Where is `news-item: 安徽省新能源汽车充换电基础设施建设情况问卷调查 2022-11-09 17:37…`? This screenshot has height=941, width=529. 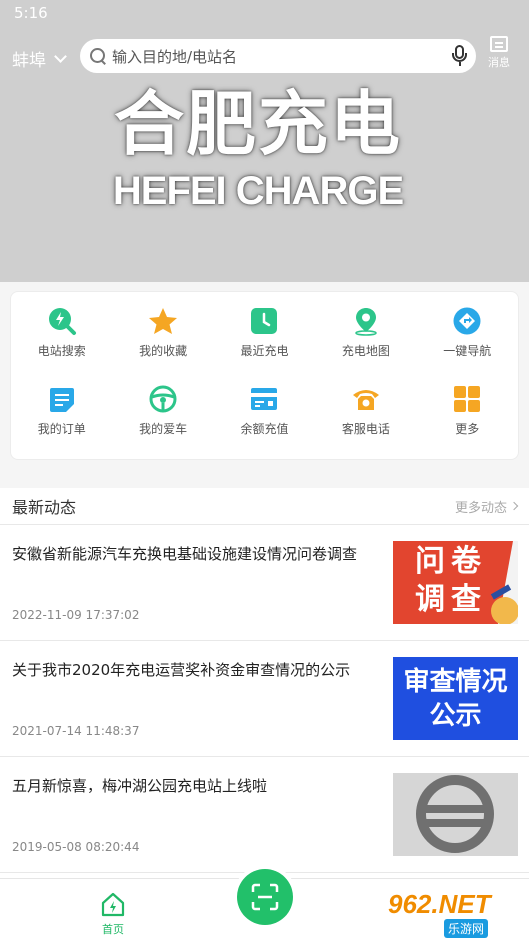 news-item: 安徽省新能源汽车充换电基础设施建设情况问卷调查 2022-11-09 17:37… is located at coordinates (264, 583).